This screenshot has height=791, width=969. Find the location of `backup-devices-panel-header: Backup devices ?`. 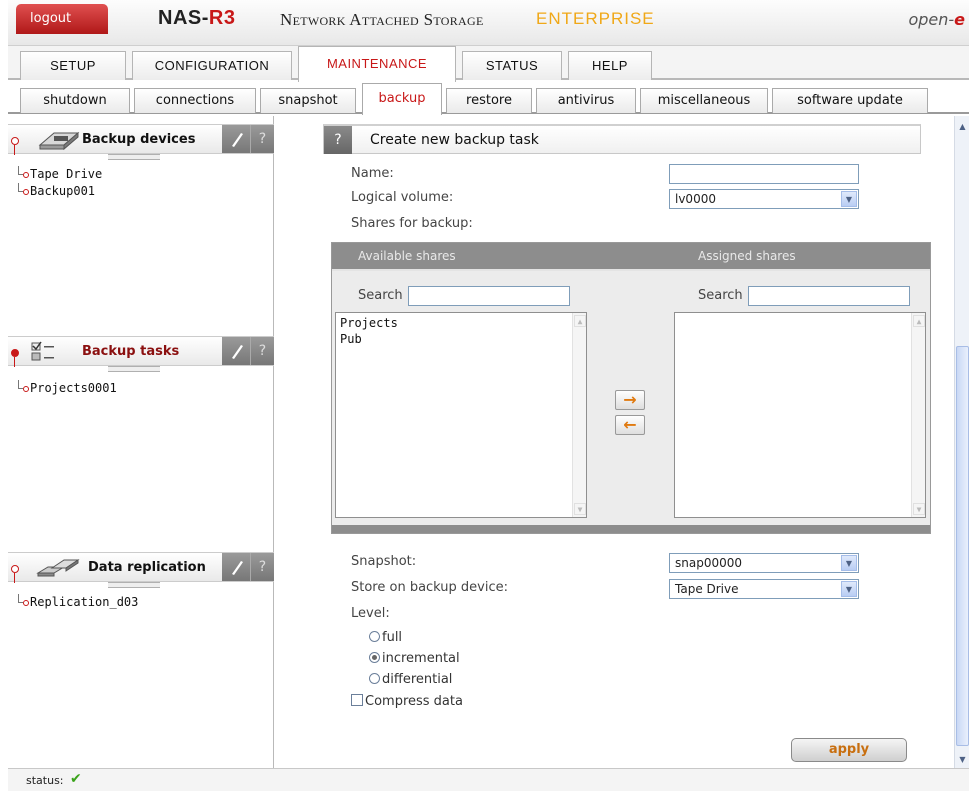

backup-devices-panel-header: Backup devices ? is located at coordinates (141, 139).